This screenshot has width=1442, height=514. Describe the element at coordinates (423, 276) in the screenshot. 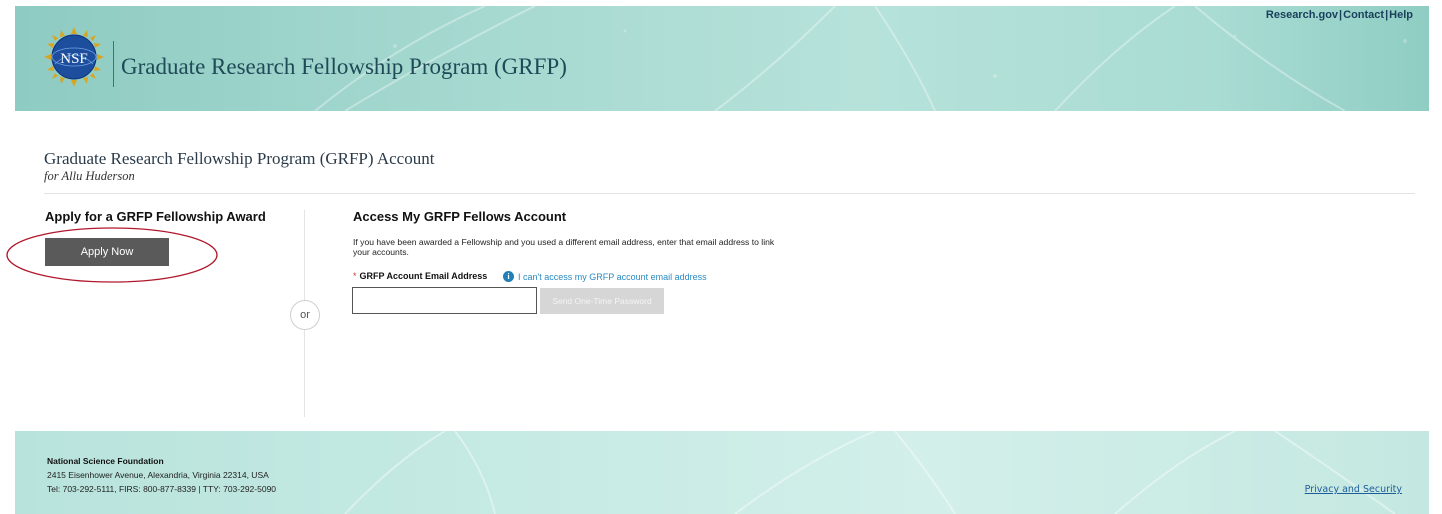

I see `email-label-text: GRFP Account Email Address` at that location.